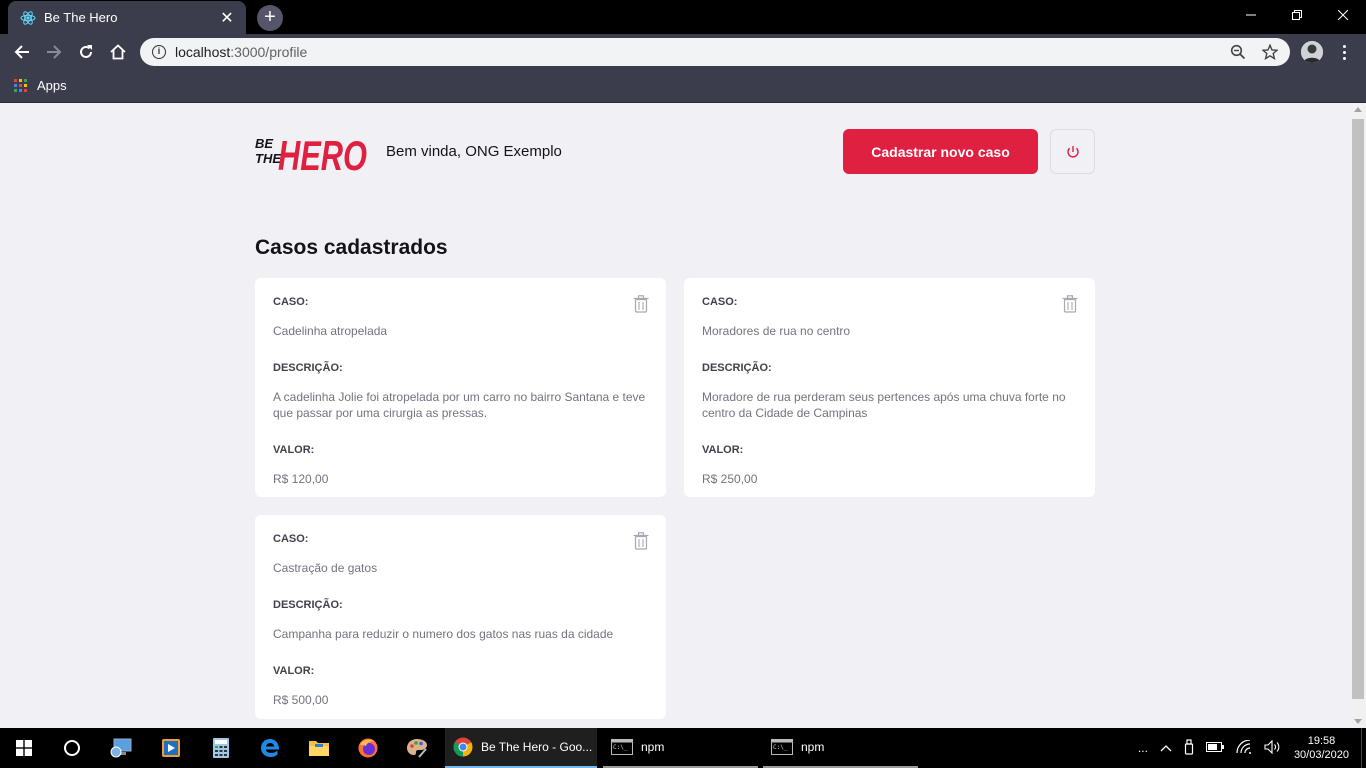  I want to click on scroll-thumb, so click(1358, 409).